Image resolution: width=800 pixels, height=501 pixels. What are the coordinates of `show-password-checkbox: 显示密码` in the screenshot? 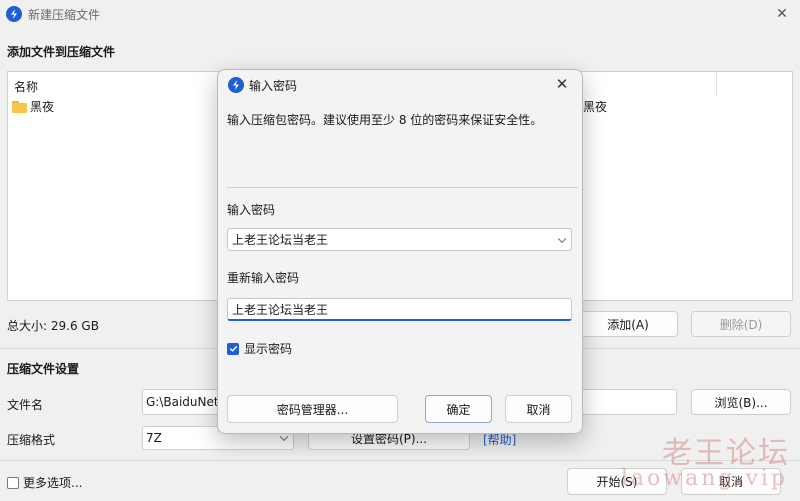 It's located at (259, 348).